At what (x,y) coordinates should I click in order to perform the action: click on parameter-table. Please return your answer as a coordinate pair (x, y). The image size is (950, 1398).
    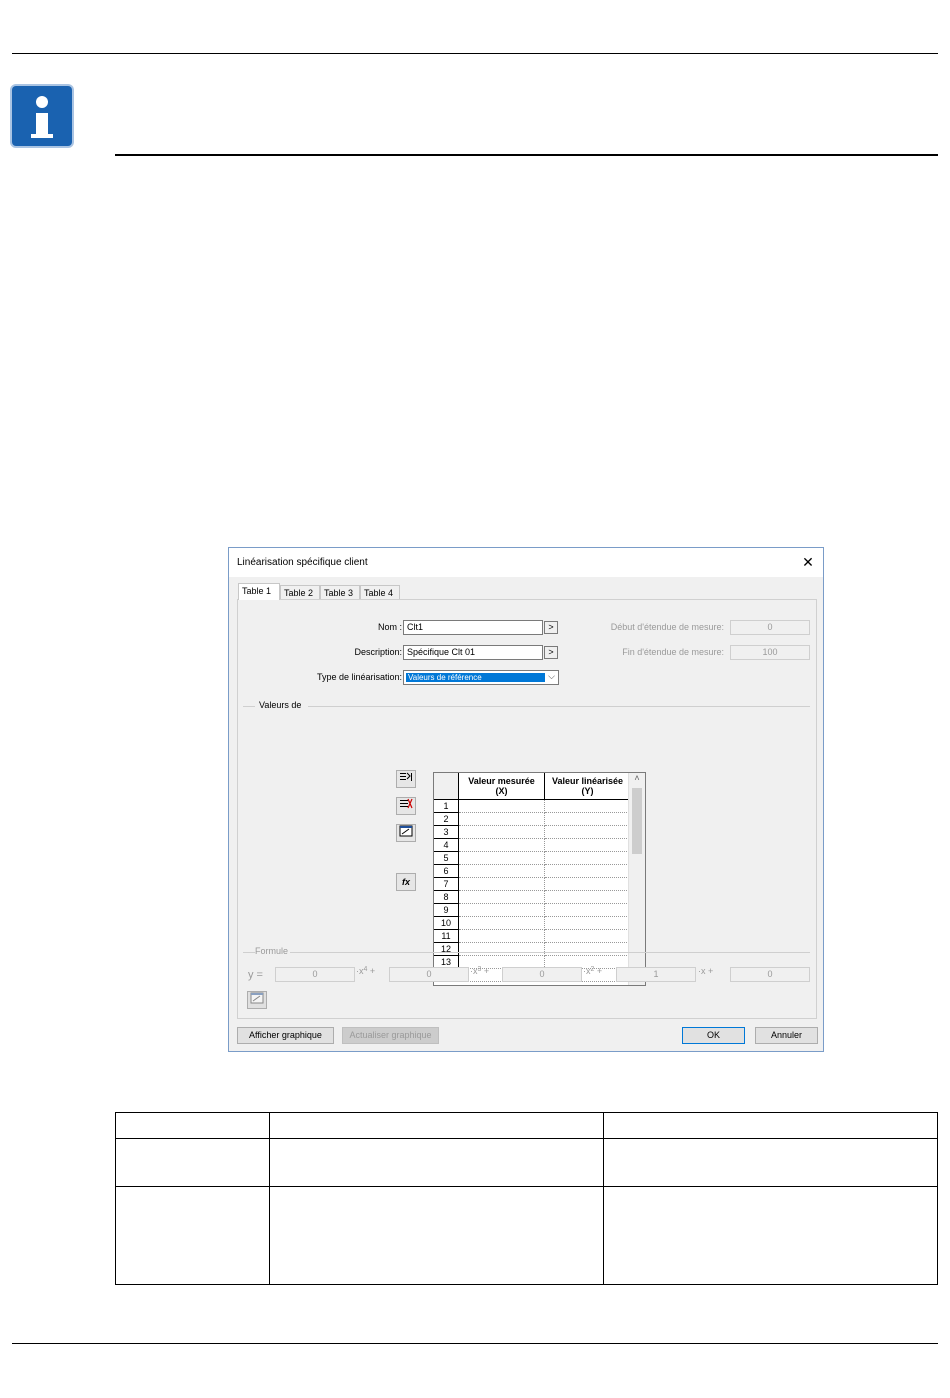
    Looking at the image, I should click on (526, 1198).